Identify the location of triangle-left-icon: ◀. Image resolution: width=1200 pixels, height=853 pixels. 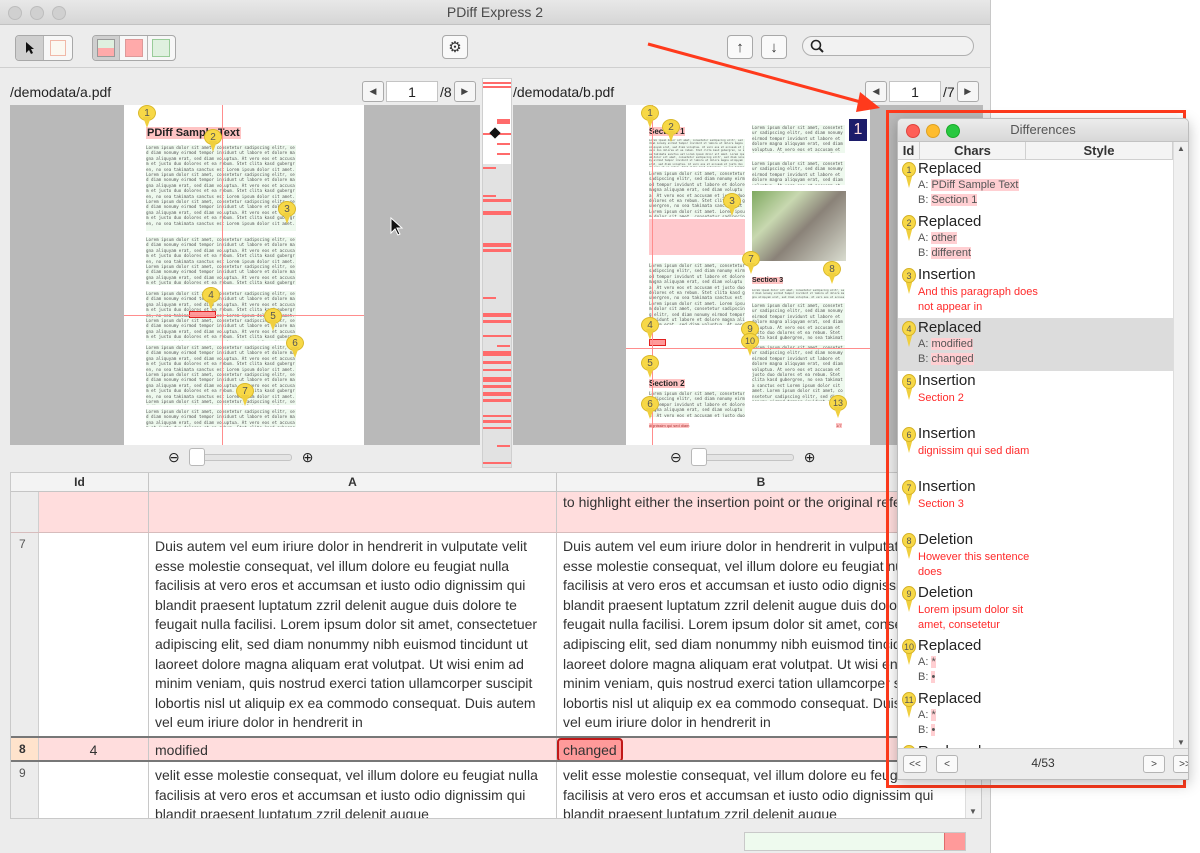
(373, 91).